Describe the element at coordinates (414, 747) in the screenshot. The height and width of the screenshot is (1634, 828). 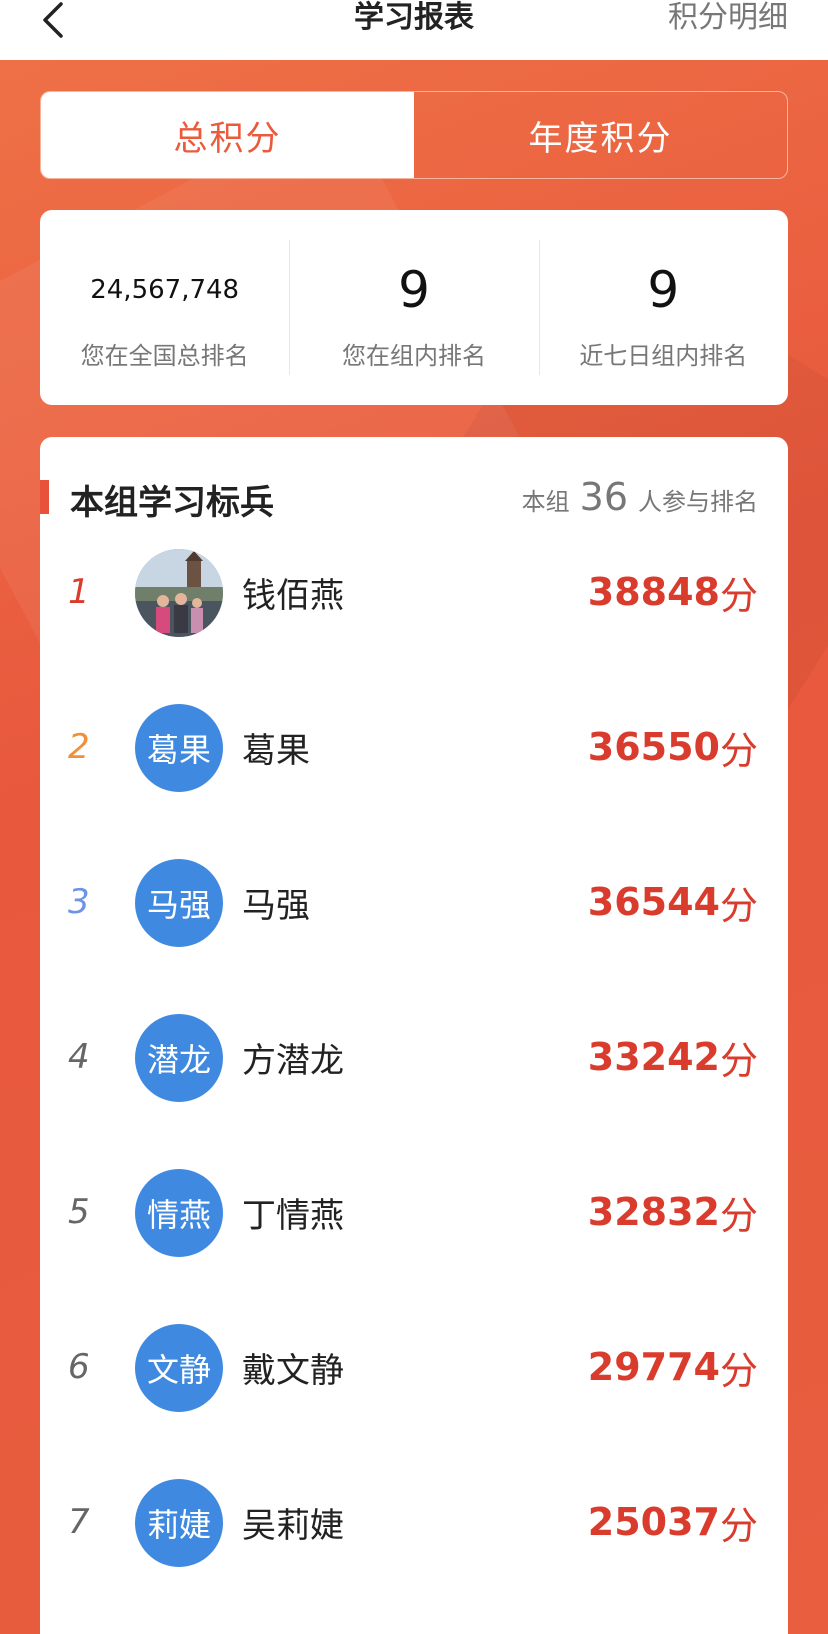
I see `list-item: 2 葛果 葛果 36550 分` at that location.